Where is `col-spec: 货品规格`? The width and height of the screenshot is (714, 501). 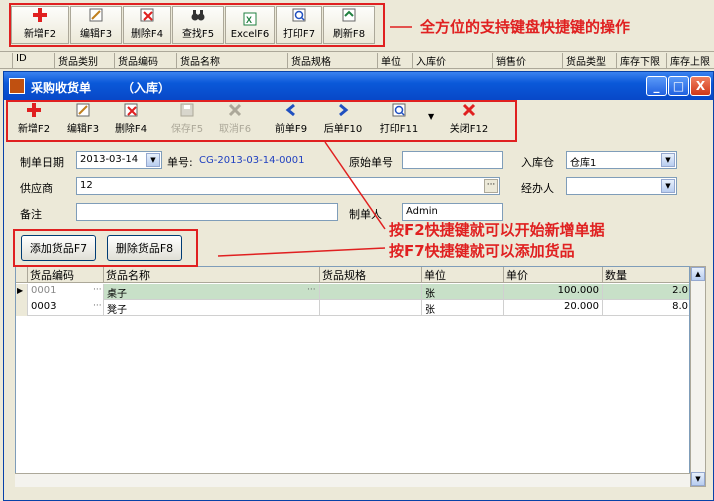
col-spec: 货品规格 is located at coordinates (371, 275).